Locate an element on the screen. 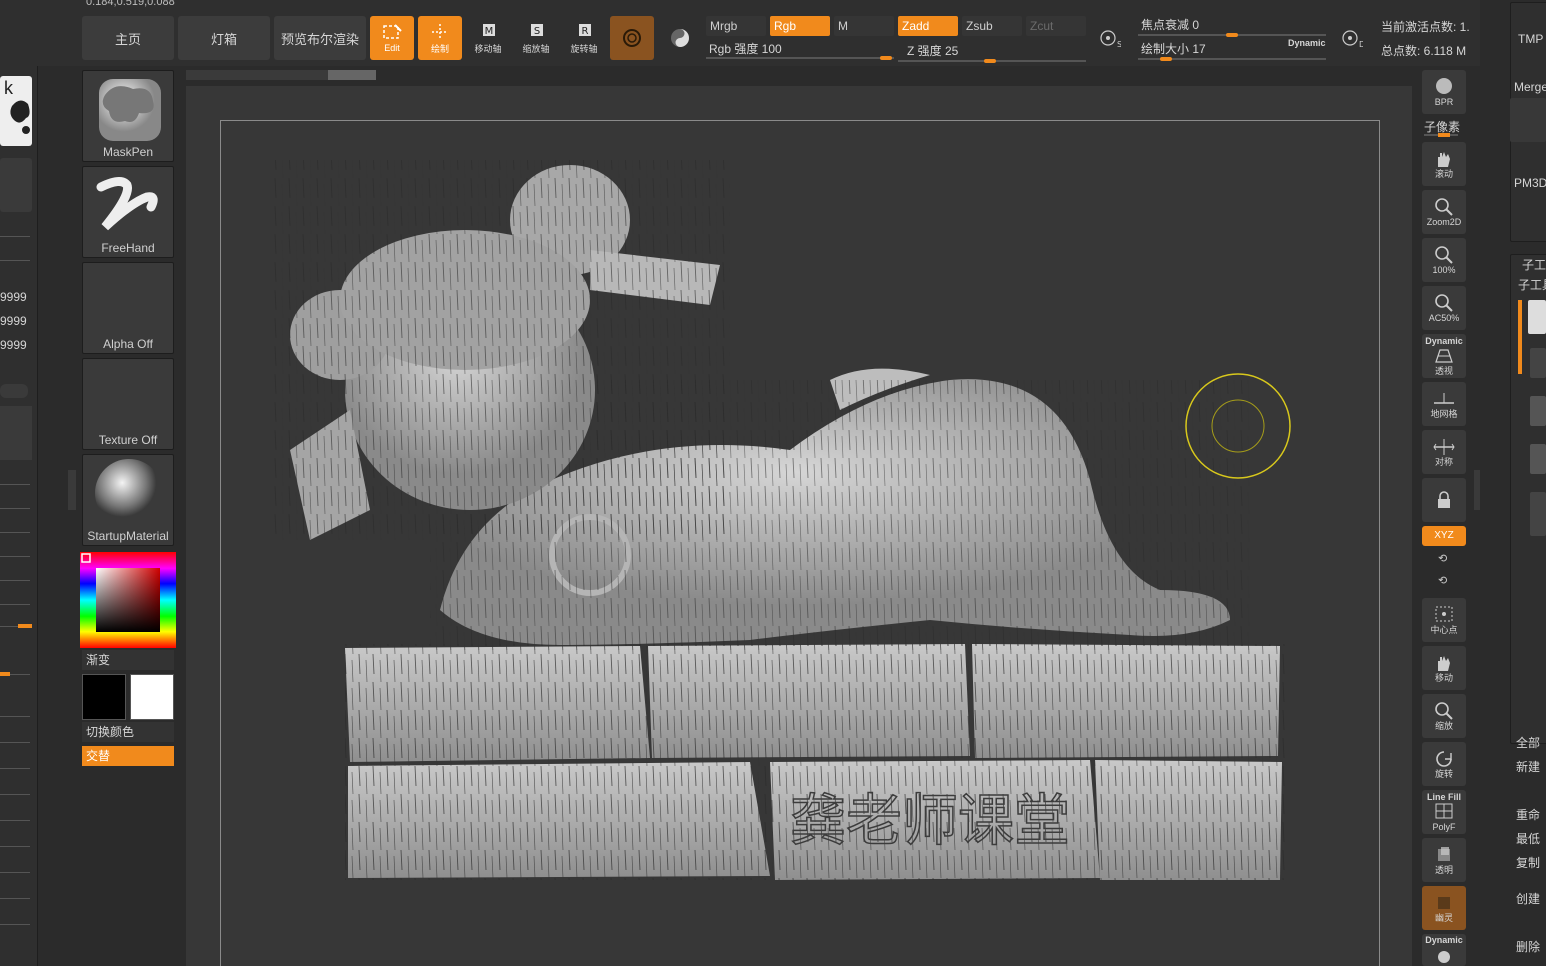 Image resolution: width=1546 pixels, height=966 pixels. color-picker is located at coordinates (128, 600).